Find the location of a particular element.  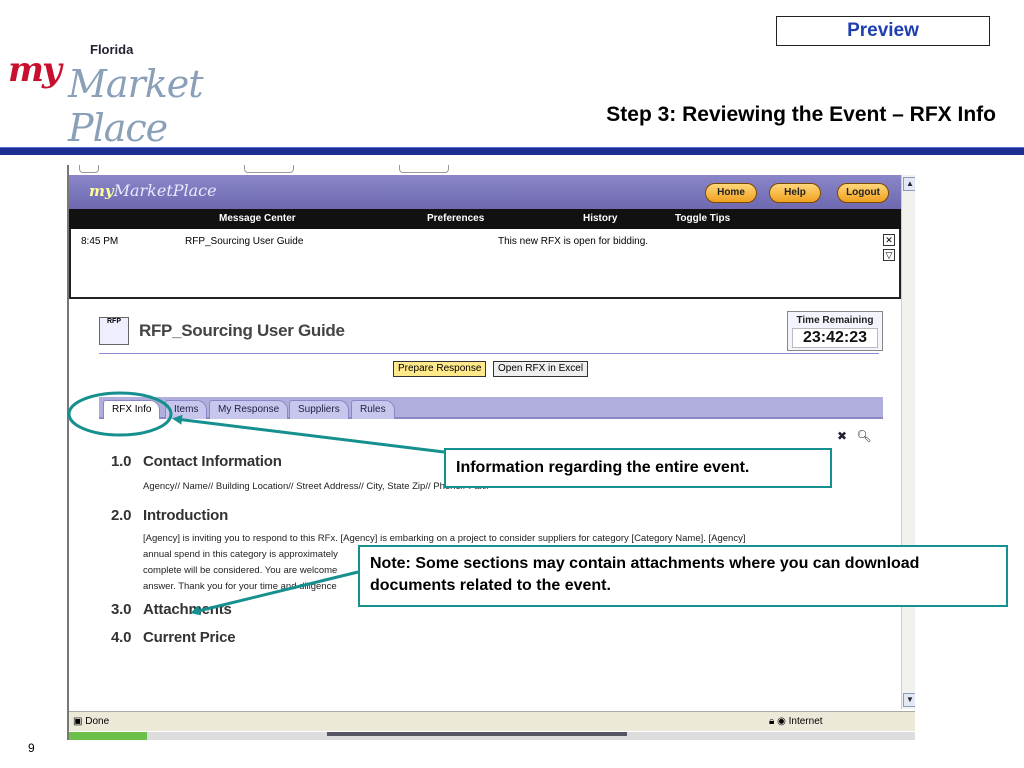

content-tools: ✖ 🔍︎ is located at coordinates (854, 436).